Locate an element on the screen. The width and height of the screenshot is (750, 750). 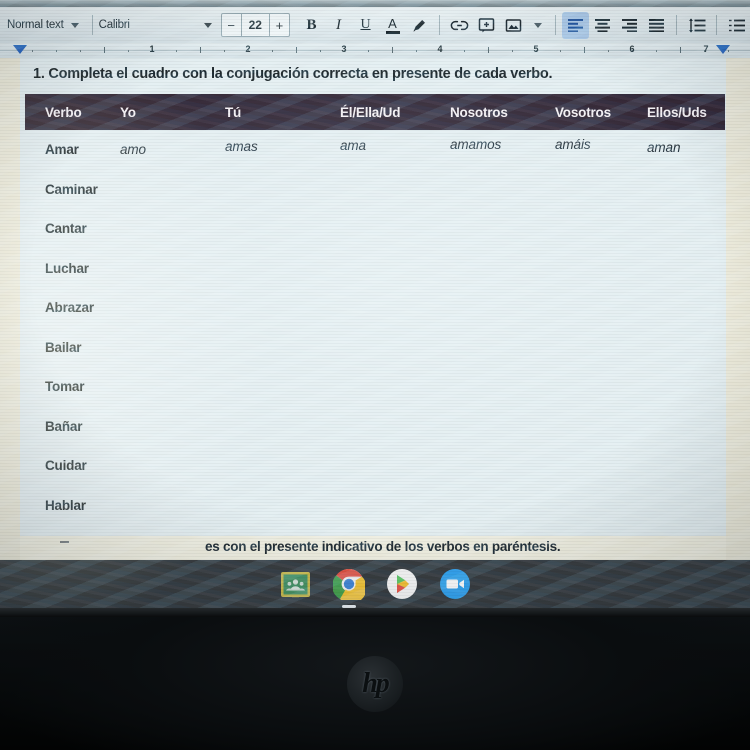
column-header-verbo: Verbo is located at coordinates (63, 112).